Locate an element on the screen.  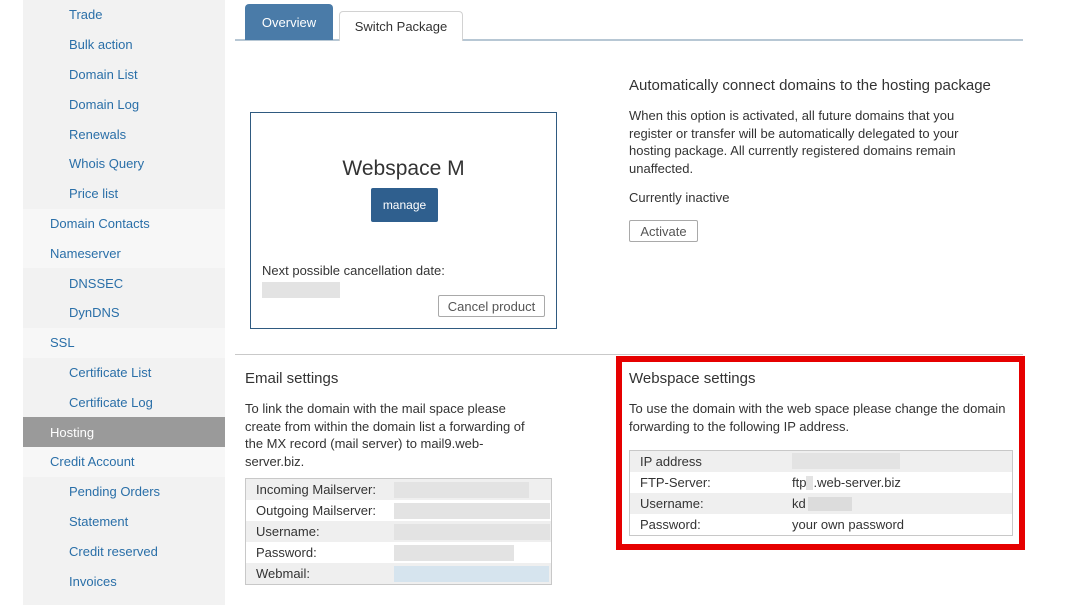
sidebar-item-price-list: Price list is located at coordinates (124, 193).